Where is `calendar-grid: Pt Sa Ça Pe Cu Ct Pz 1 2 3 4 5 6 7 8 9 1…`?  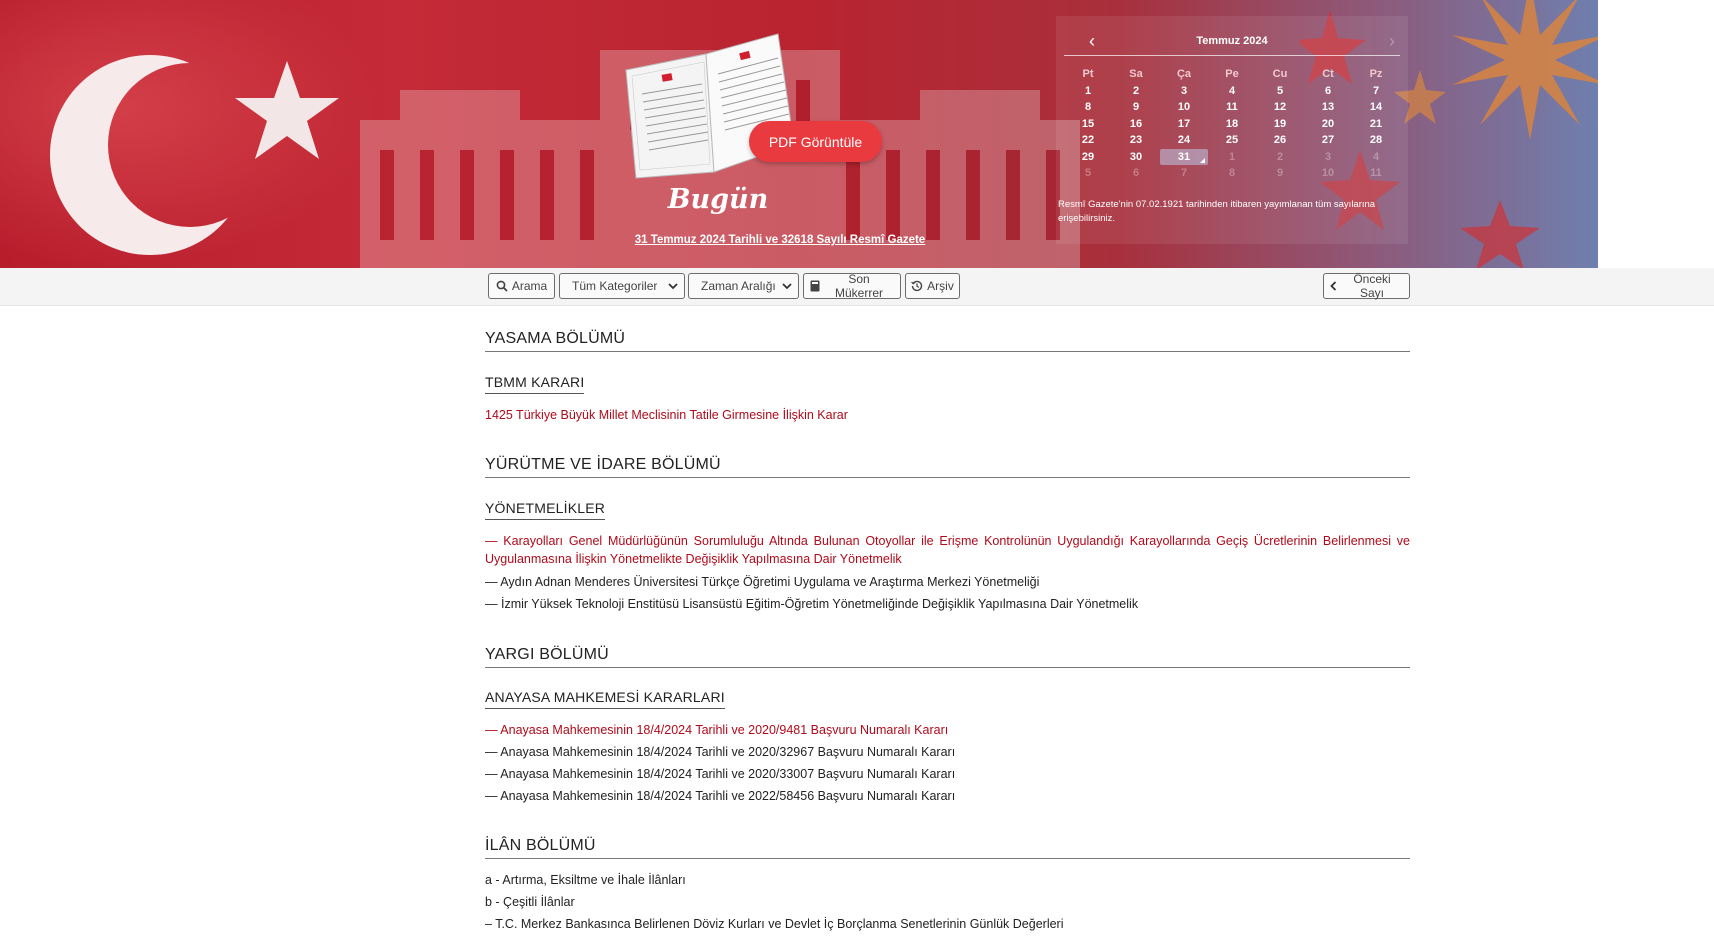 calendar-grid: Pt Sa Ça Pe Cu Ct Pz 1 2 3 4 5 6 7 8 9 1… is located at coordinates (1232, 124).